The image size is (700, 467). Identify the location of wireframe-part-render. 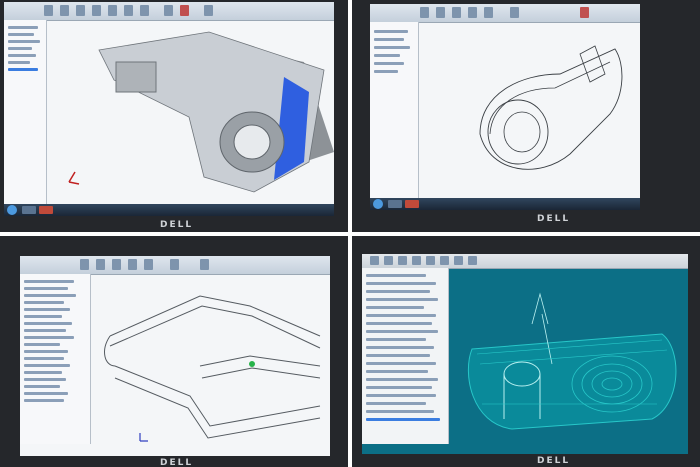
(551, 107).